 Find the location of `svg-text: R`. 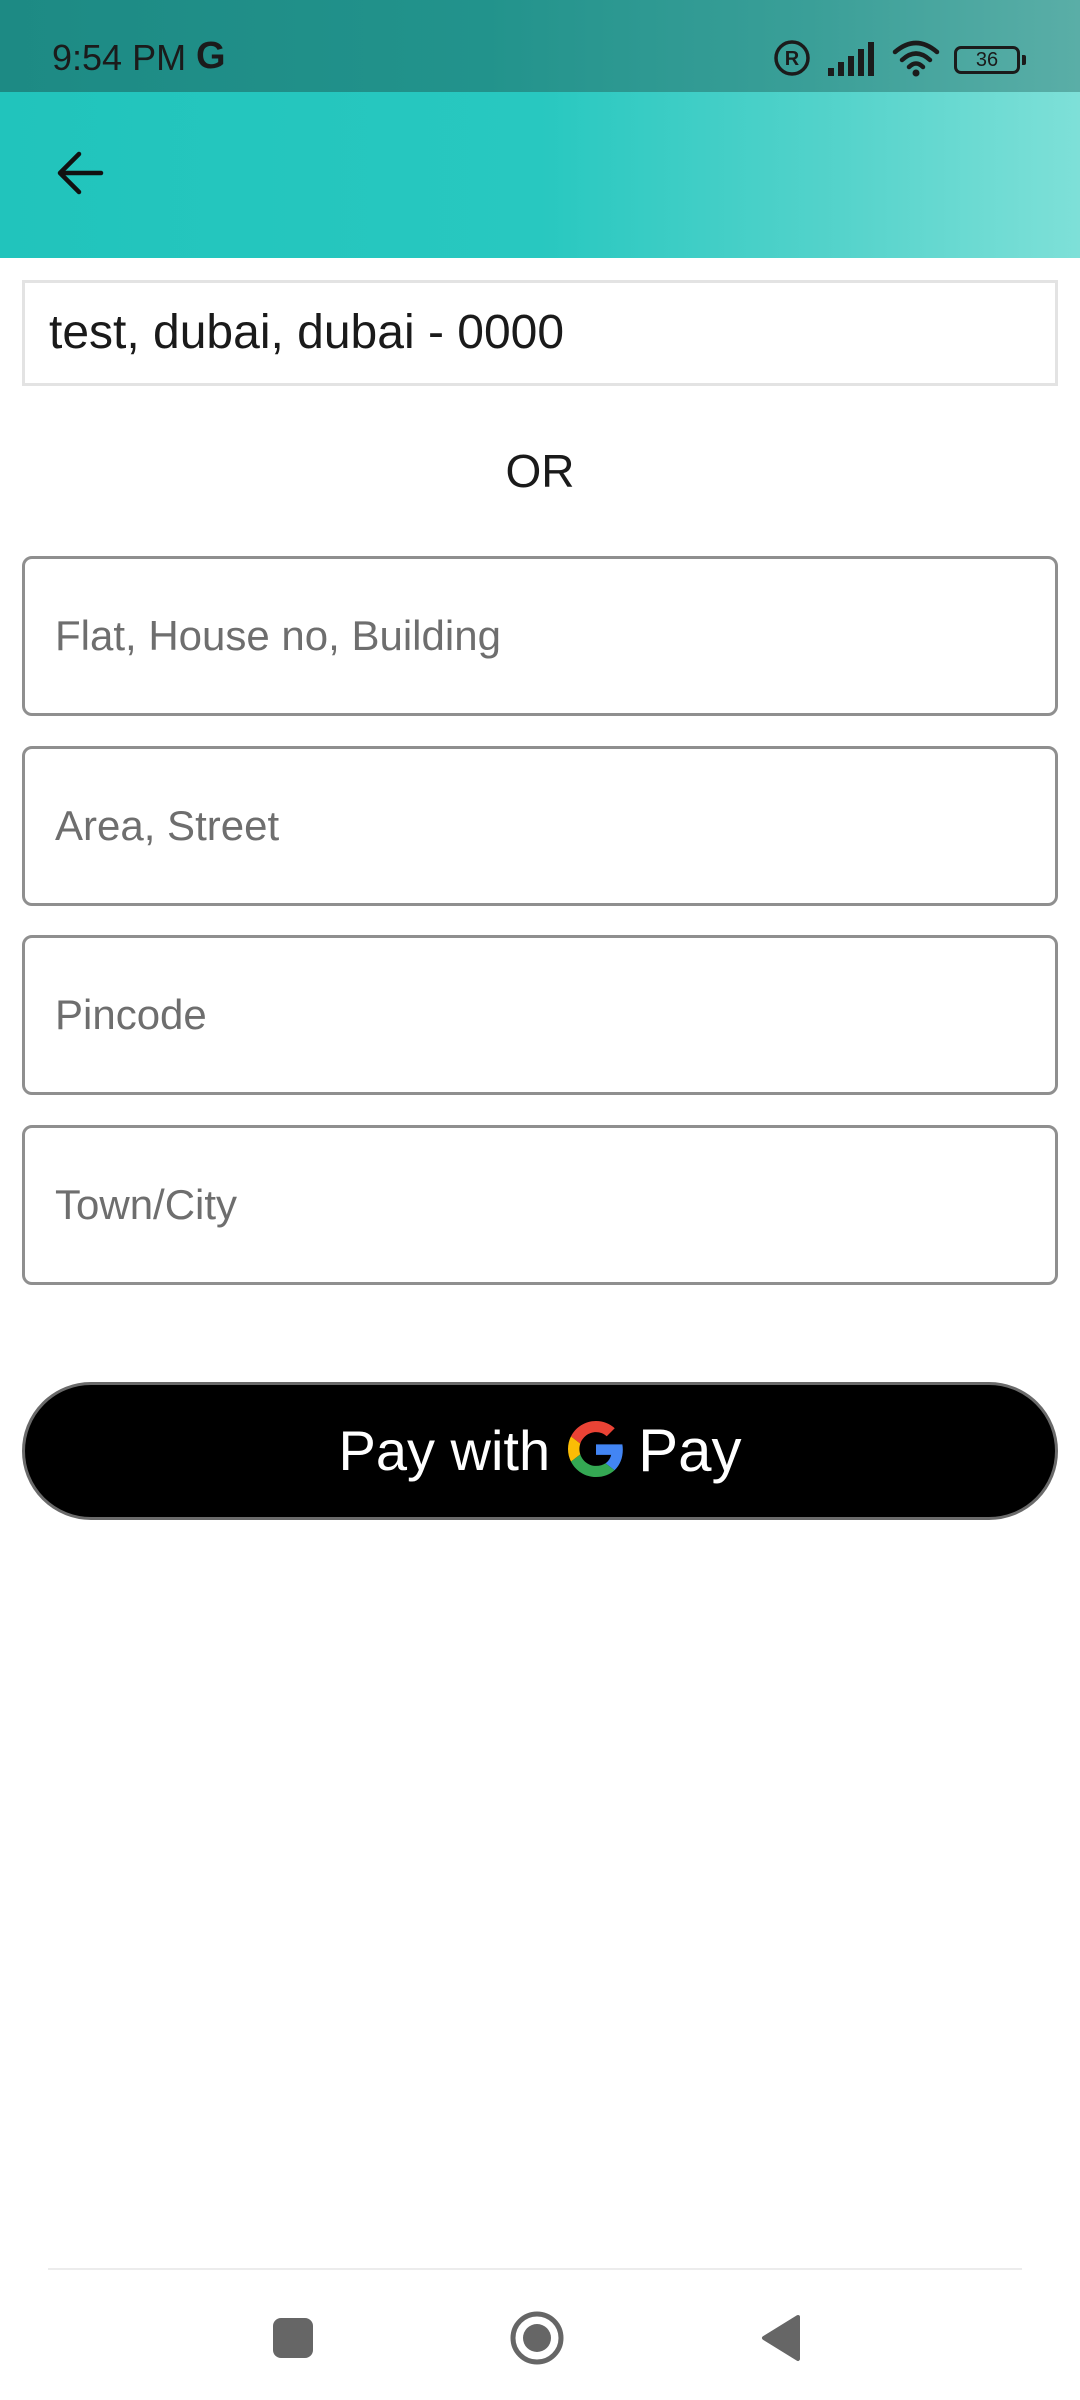

svg-text: R is located at coordinates (792, 59).